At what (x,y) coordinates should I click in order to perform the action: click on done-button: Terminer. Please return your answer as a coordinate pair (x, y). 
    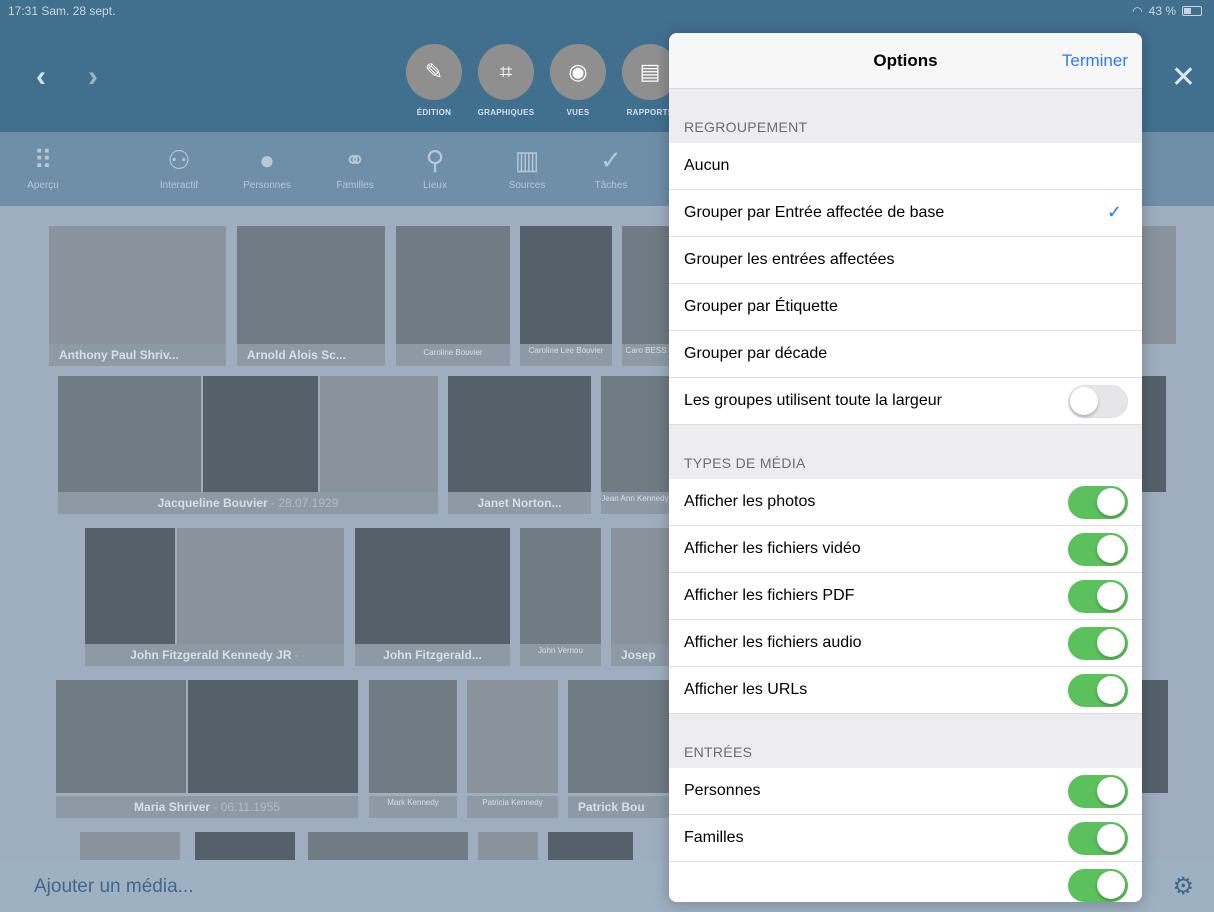
    Looking at the image, I should click on (1095, 61).